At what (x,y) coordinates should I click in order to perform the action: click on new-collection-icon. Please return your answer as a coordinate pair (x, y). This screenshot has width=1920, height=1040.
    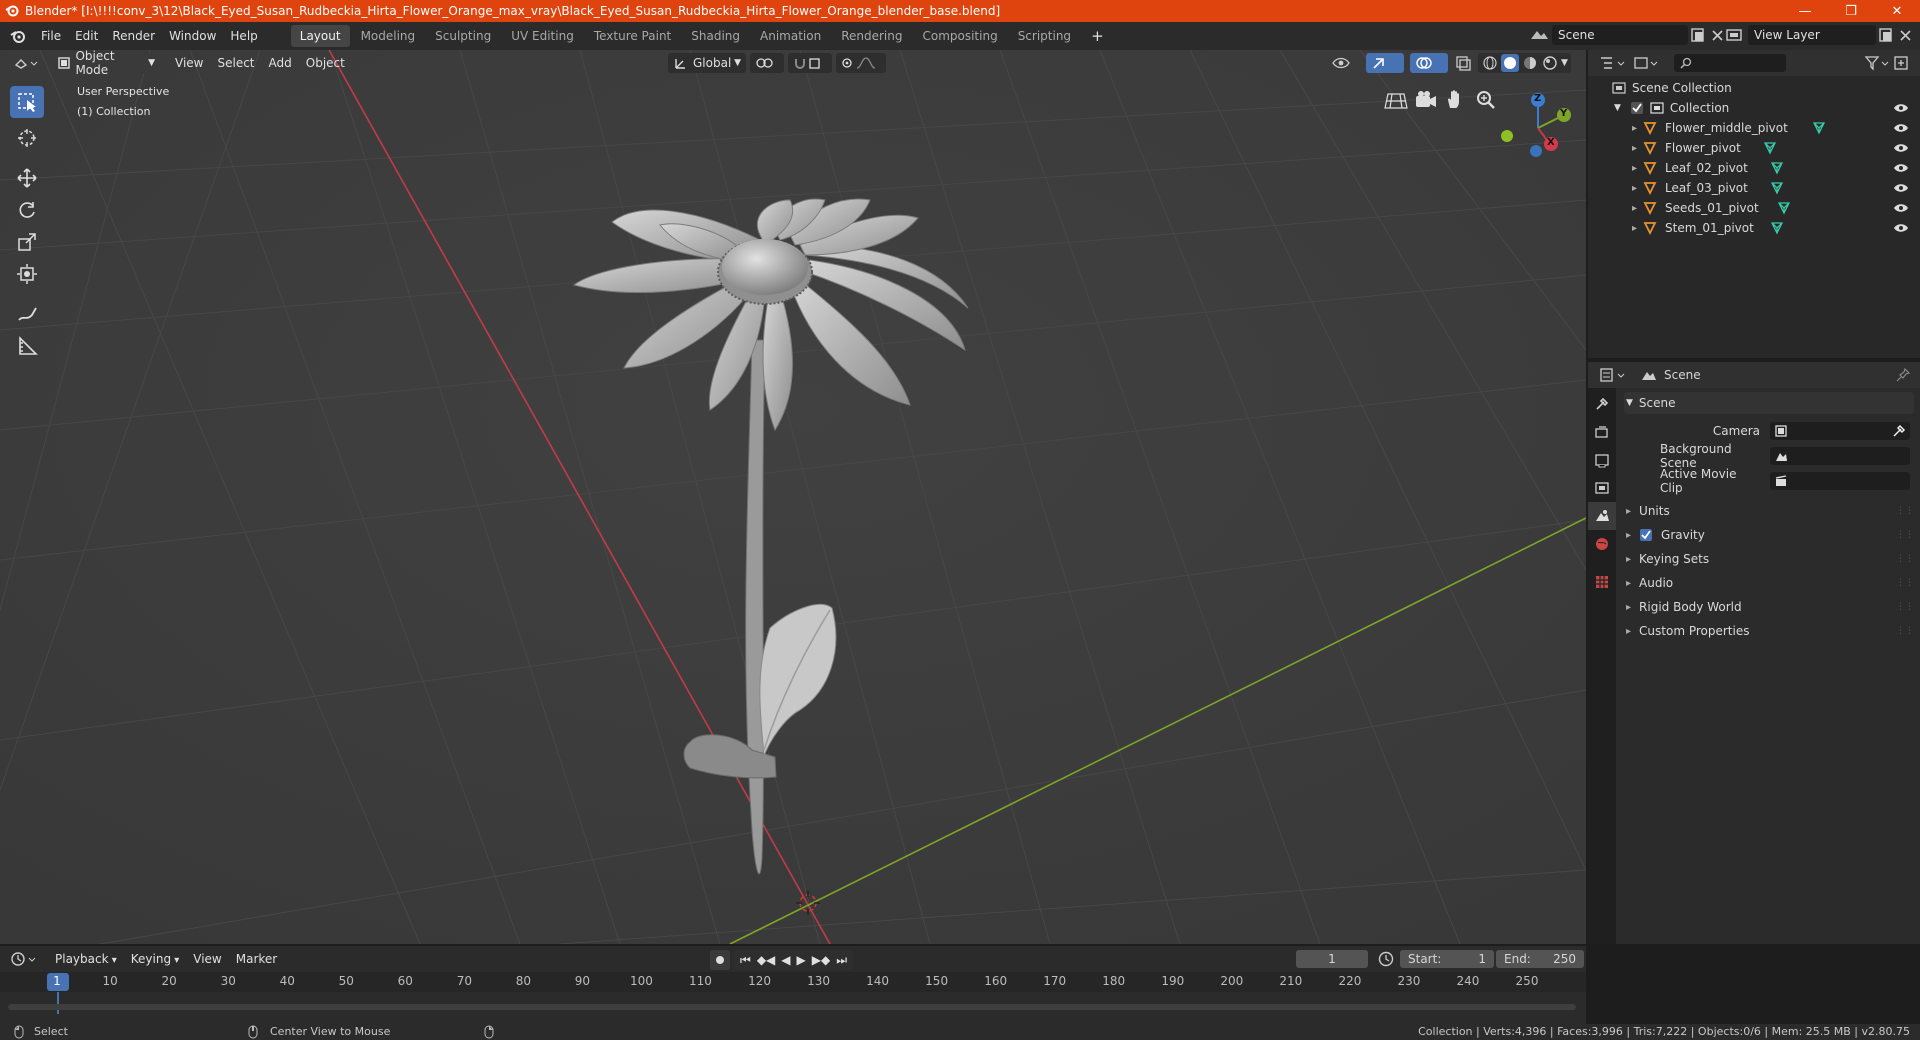
    Looking at the image, I should click on (1903, 63).